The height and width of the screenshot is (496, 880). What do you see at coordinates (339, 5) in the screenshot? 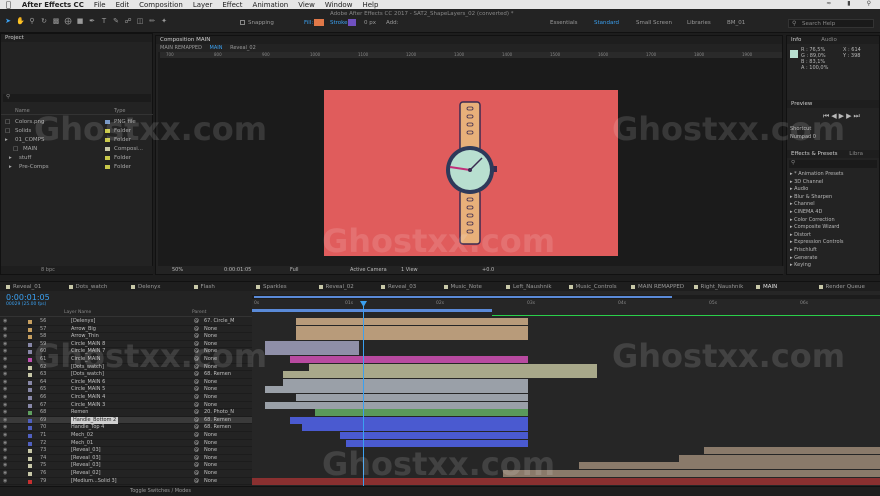
I see `menu-window: Window` at bounding box center [339, 5].